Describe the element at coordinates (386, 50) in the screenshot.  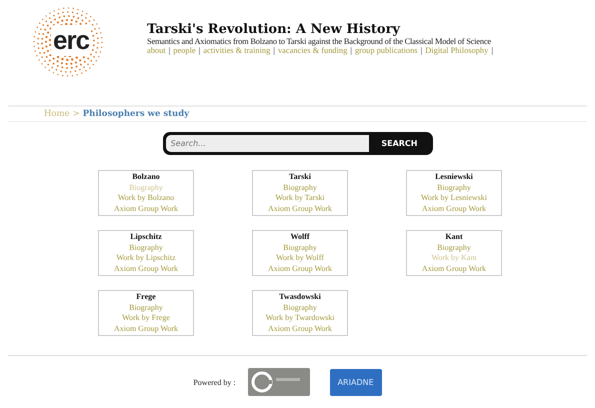
I see `nav-link: group publications` at that location.